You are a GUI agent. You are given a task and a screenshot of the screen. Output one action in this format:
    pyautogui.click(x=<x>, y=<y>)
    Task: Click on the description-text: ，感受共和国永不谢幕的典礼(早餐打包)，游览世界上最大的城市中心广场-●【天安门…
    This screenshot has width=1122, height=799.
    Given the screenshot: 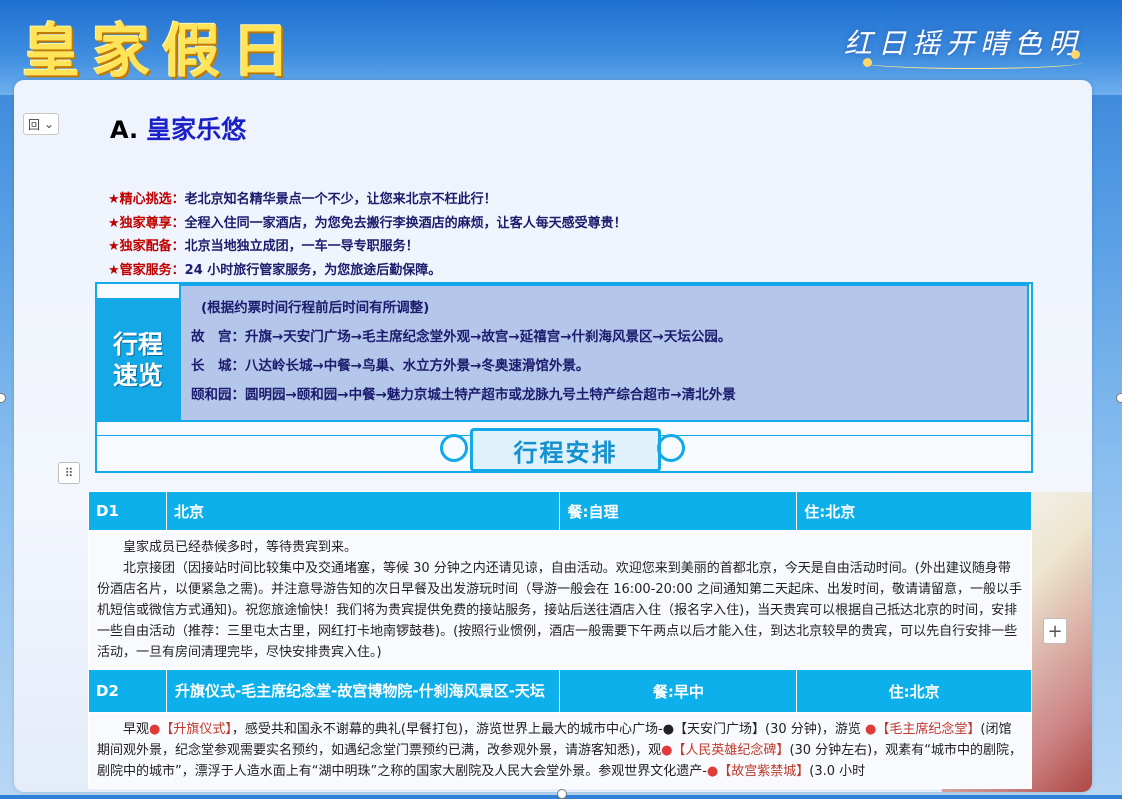 What is the action you would take?
    pyautogui.click(x=548, y=729)
    